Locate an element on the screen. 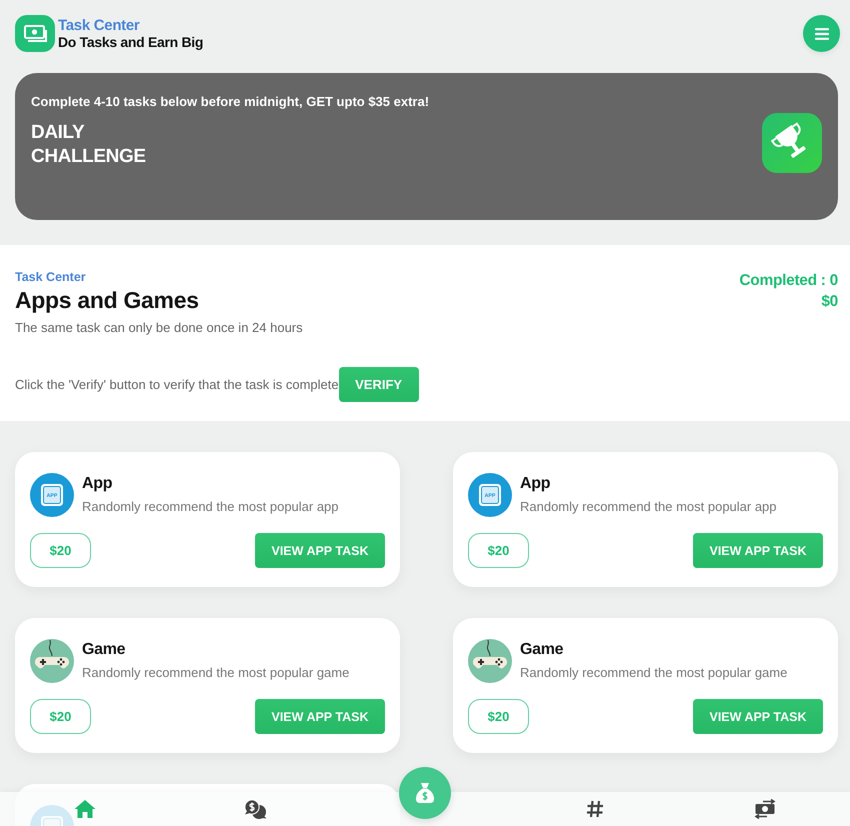 This screenshot has height=826, width=850. hash-icon is located at coordinates (595, 809).